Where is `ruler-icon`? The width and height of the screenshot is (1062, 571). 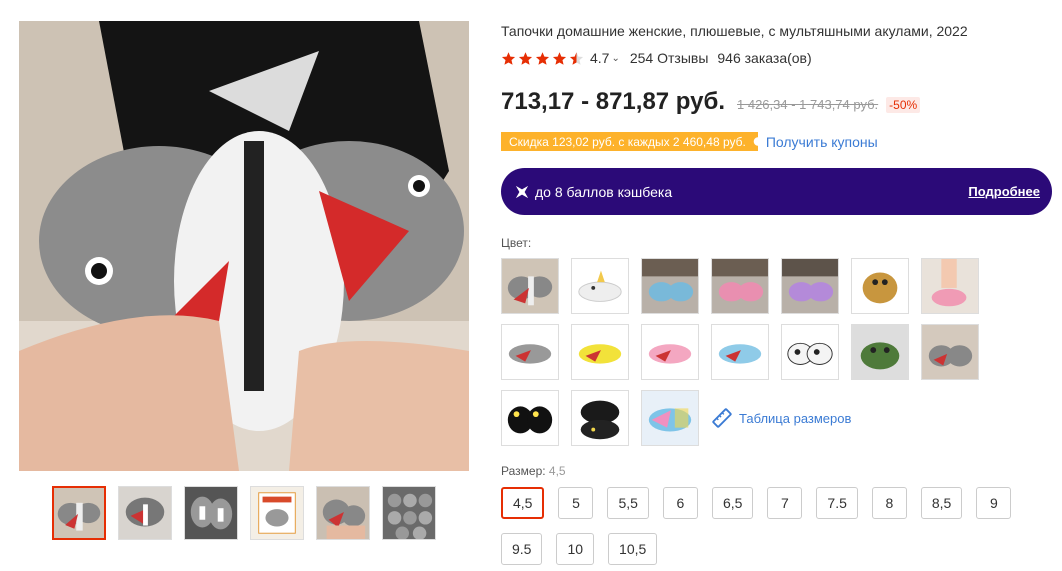
ruler-icon is located at coordinates (722, 418).